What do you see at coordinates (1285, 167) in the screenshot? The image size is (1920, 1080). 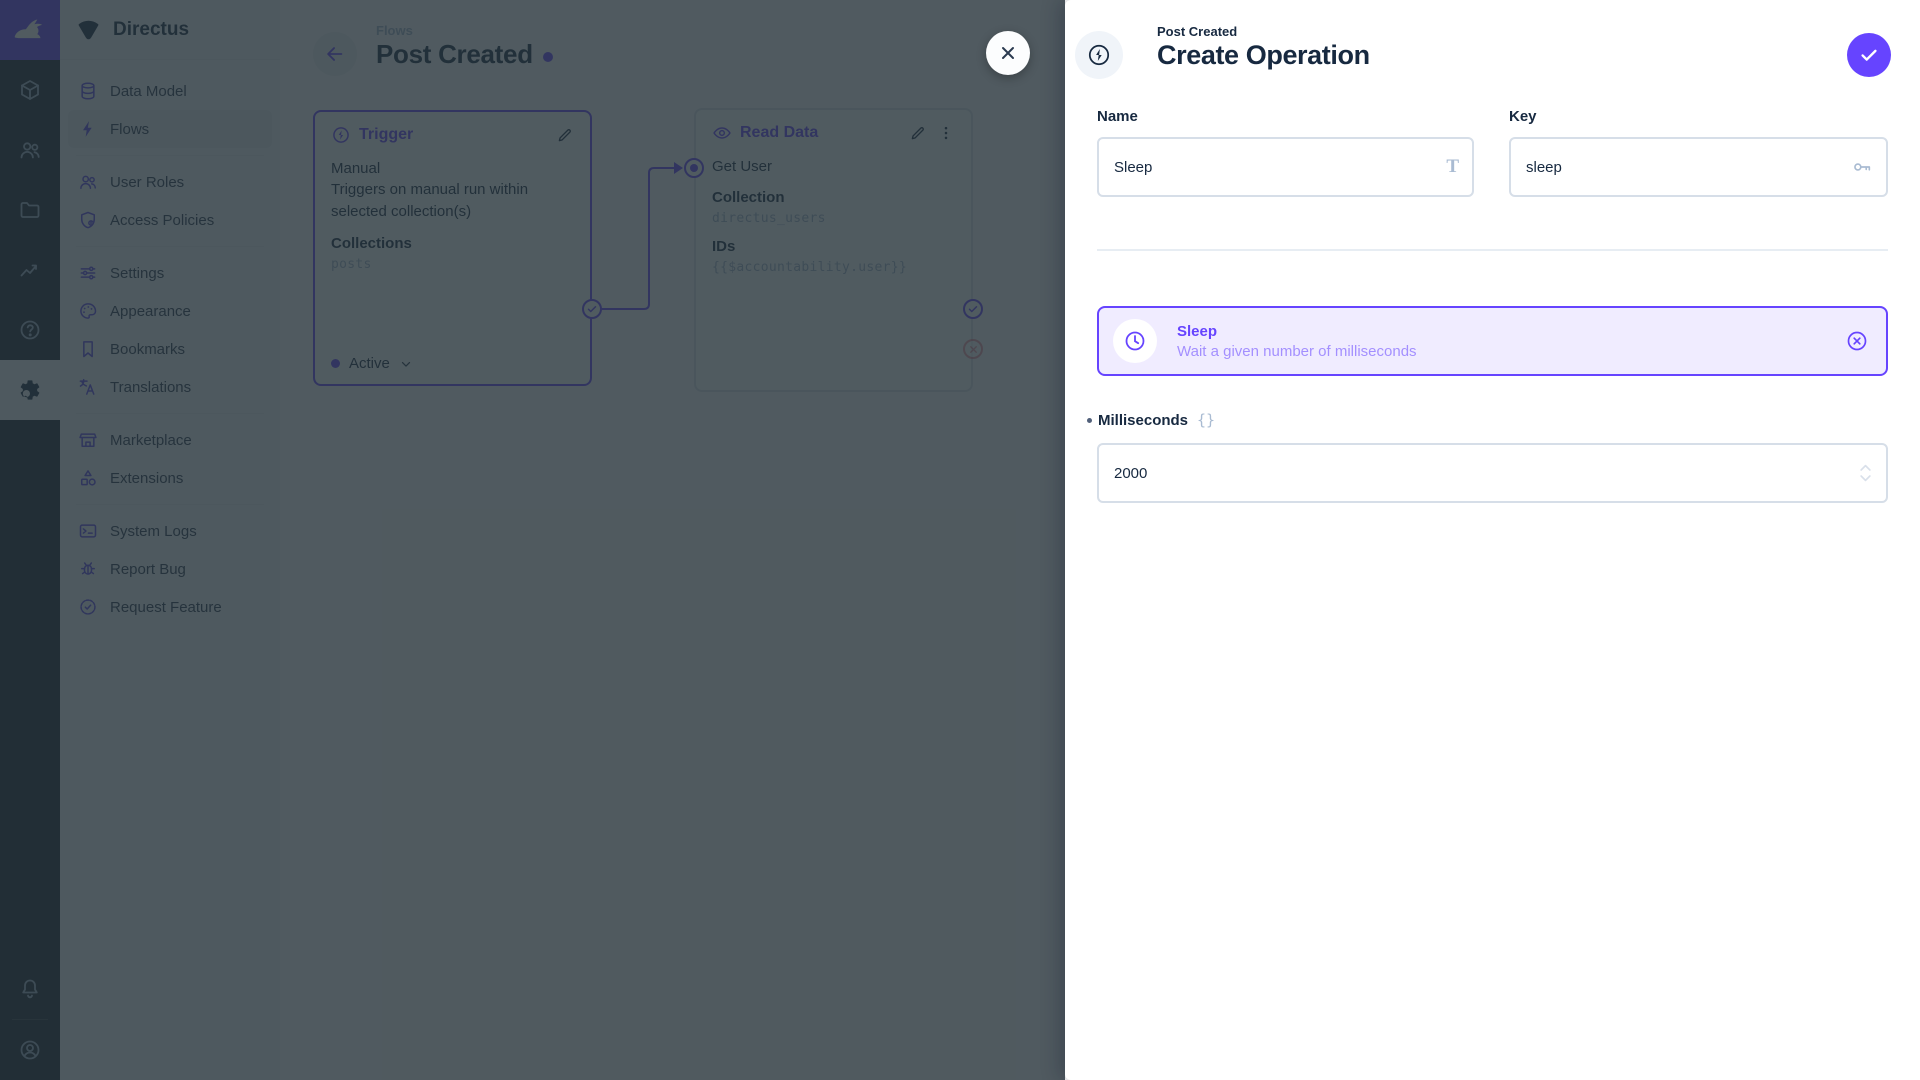 I see `name-input` at bounding box center [1285, 167].